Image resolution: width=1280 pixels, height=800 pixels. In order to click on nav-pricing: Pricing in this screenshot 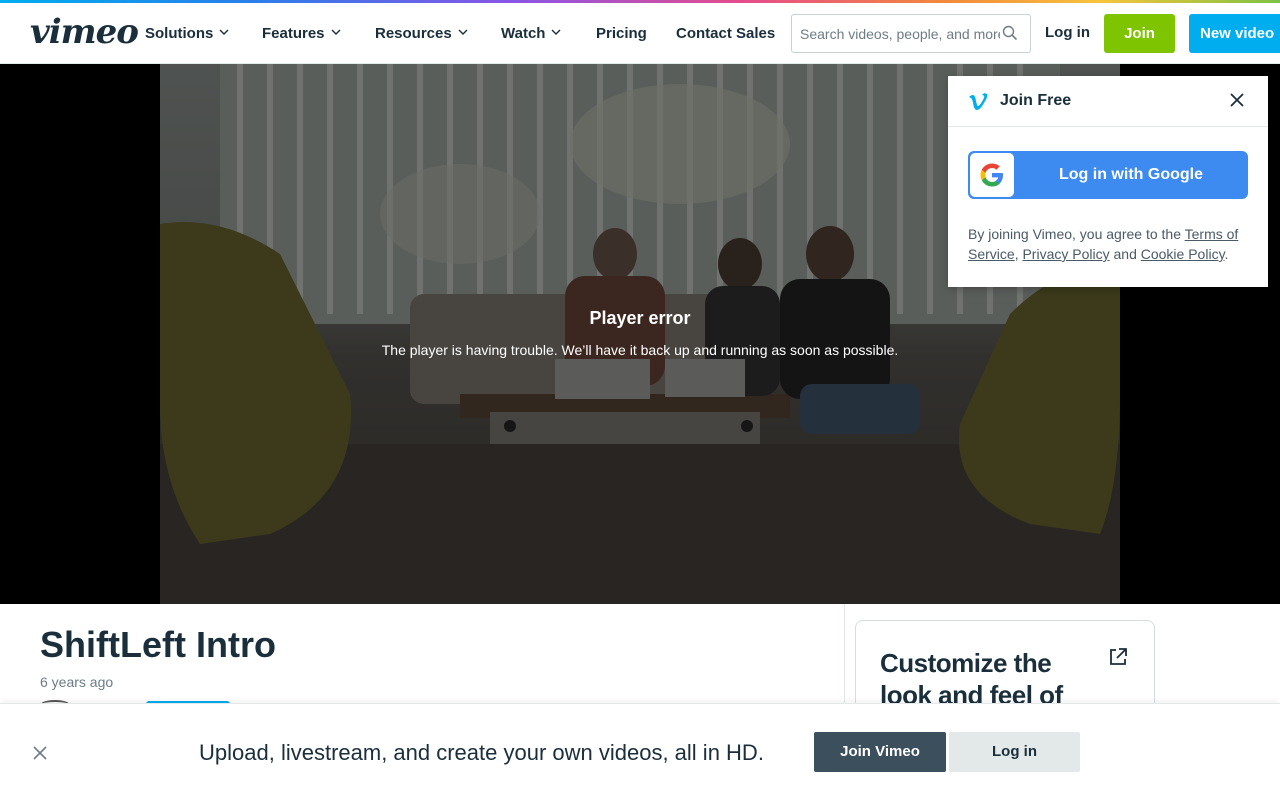, I will do `click(621, 34)`.